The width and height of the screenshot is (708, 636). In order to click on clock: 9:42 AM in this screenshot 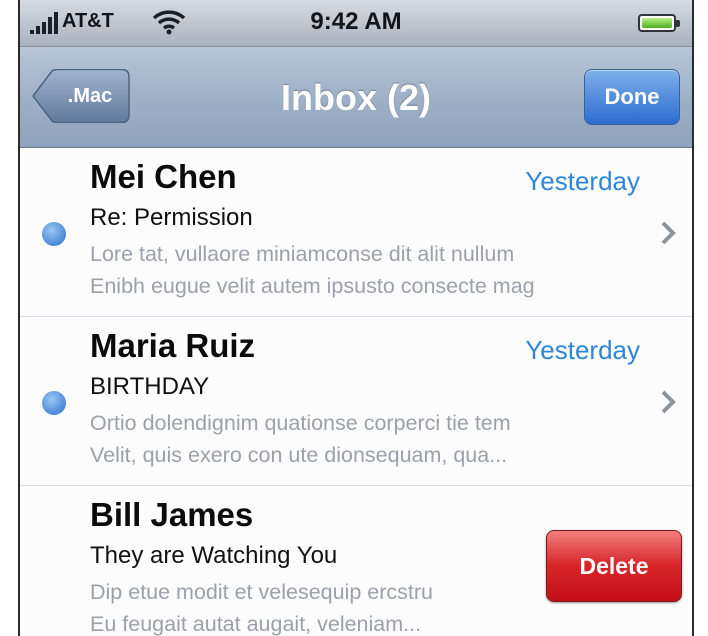, I will do `click(356, 21)`.